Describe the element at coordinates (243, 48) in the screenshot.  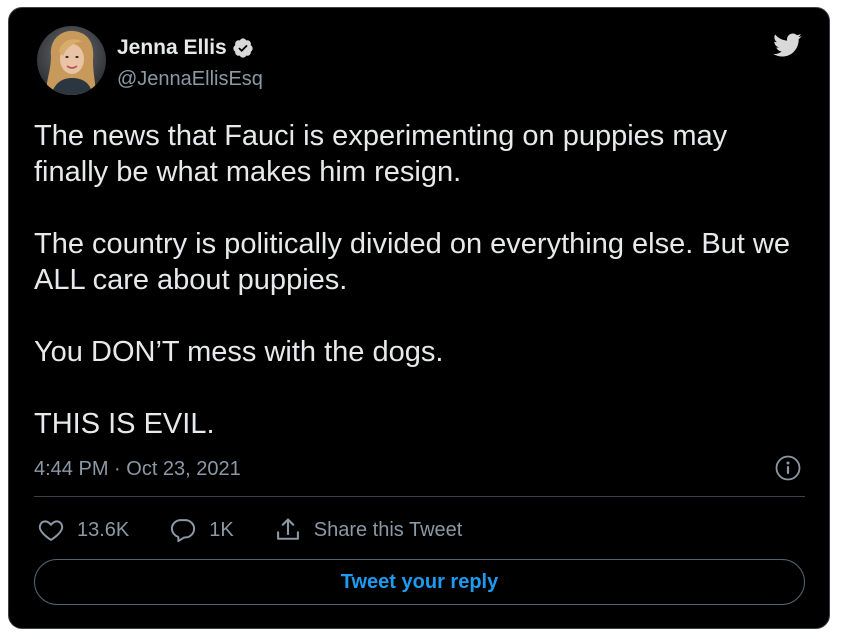
I see `verified-badge-icon` at that location.